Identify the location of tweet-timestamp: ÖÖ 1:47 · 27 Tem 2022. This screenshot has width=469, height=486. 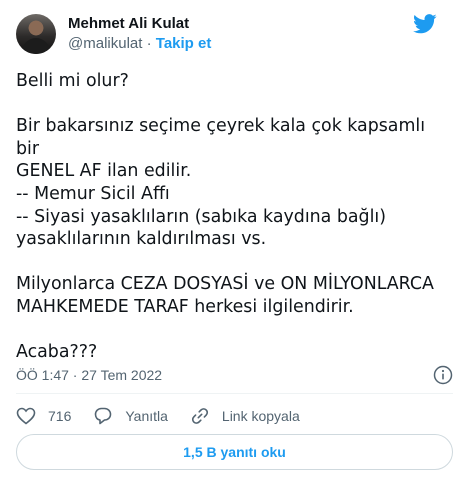
(89, 375).